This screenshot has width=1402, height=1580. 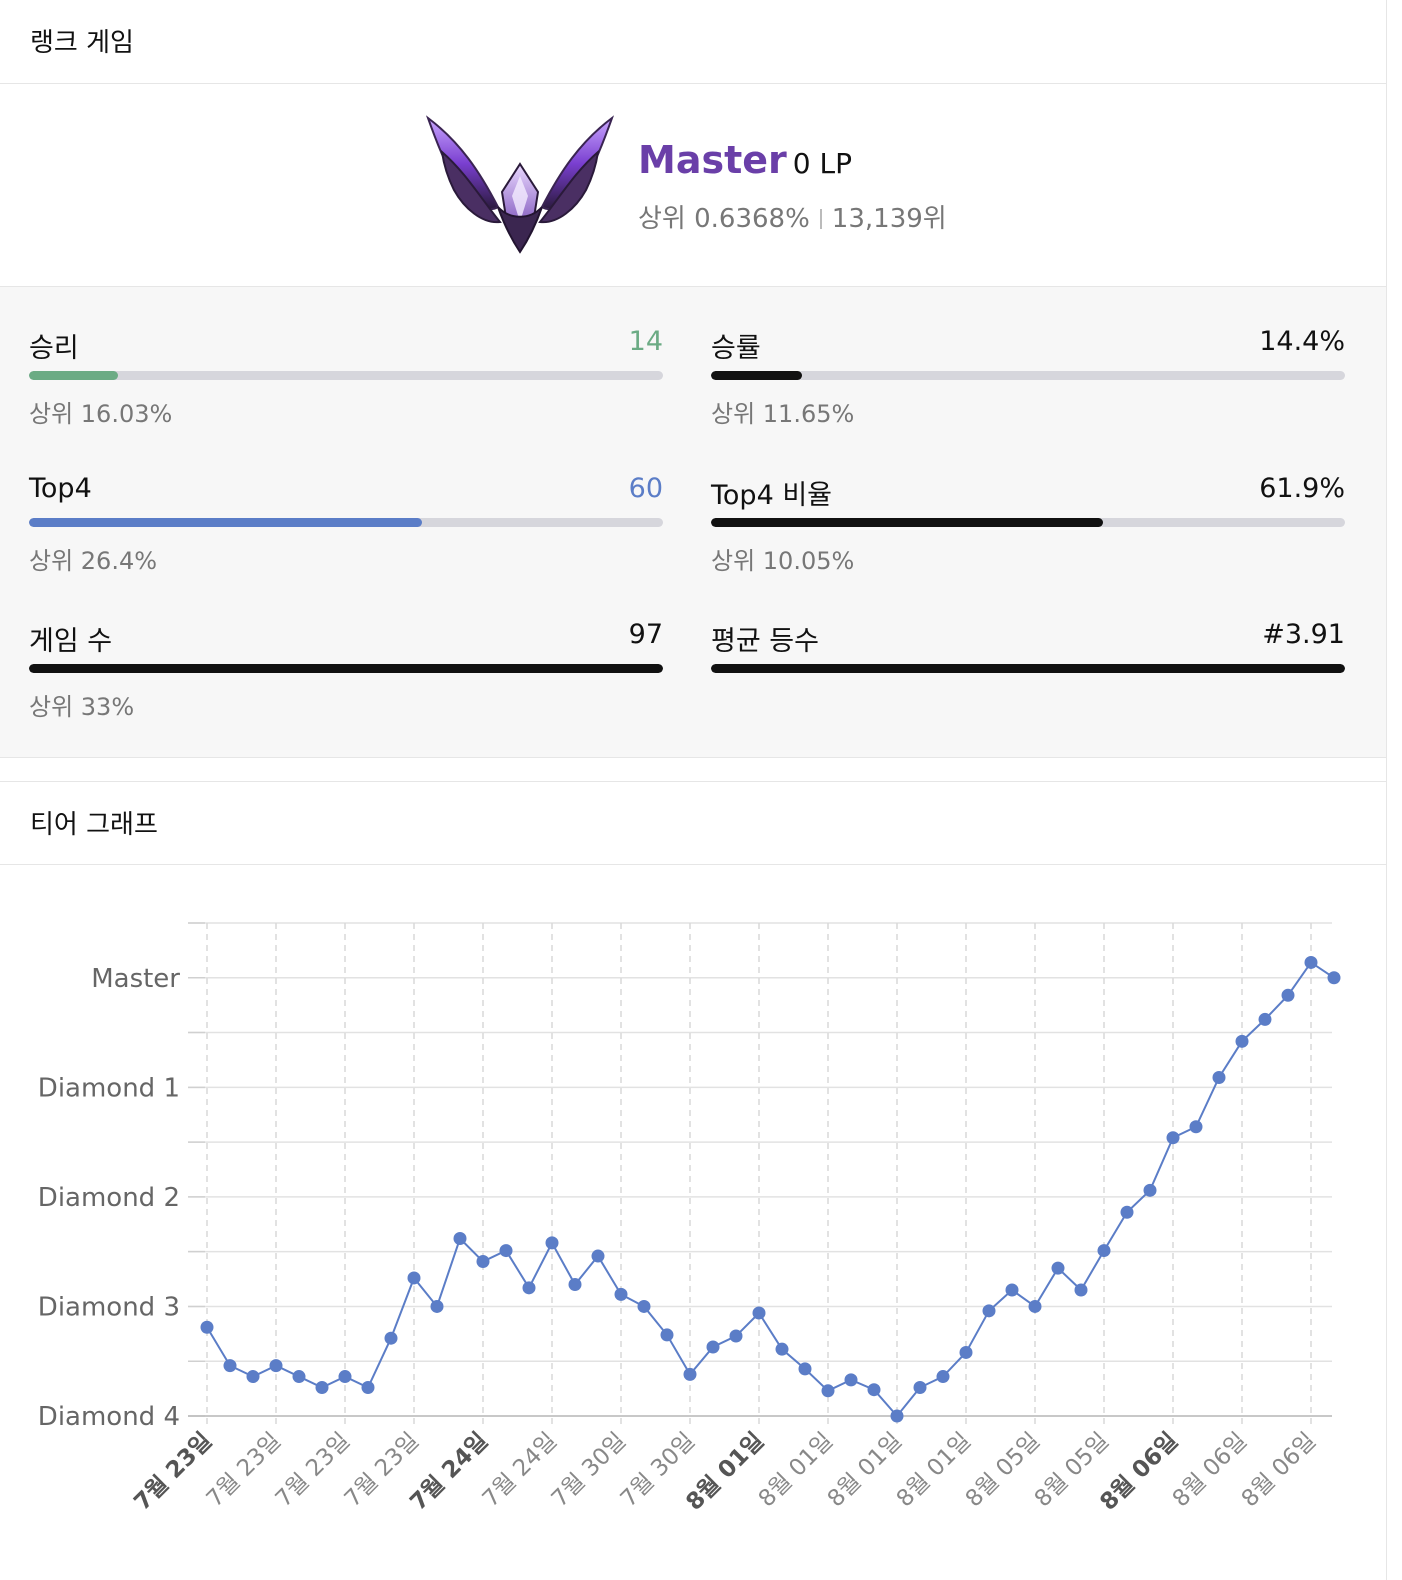 I want to click on stat-label: 승률, so click(x=736, y=348).